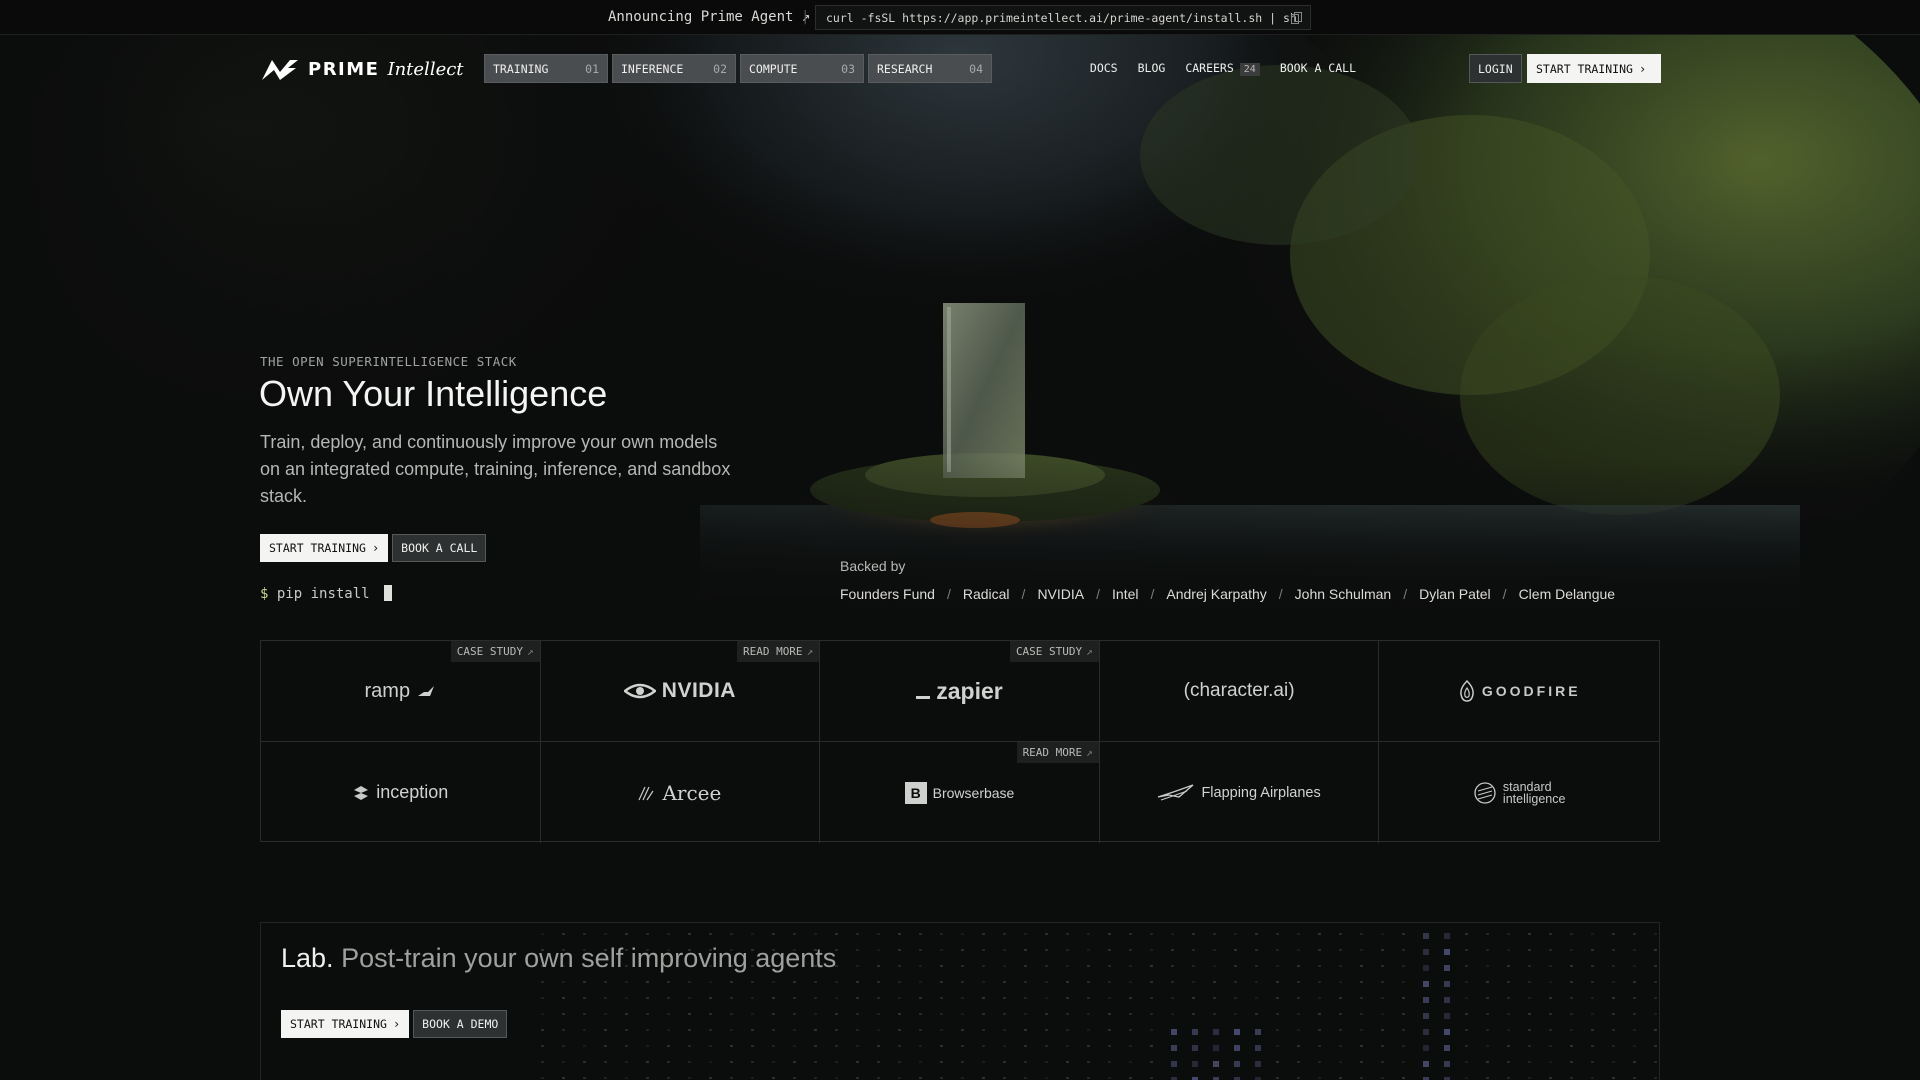 The height and width of the screenshot is (1080, 1920). Describe the element at coordinates (401, 792) in the screenshot. I see `logo-cell-inception: inception` at that location.